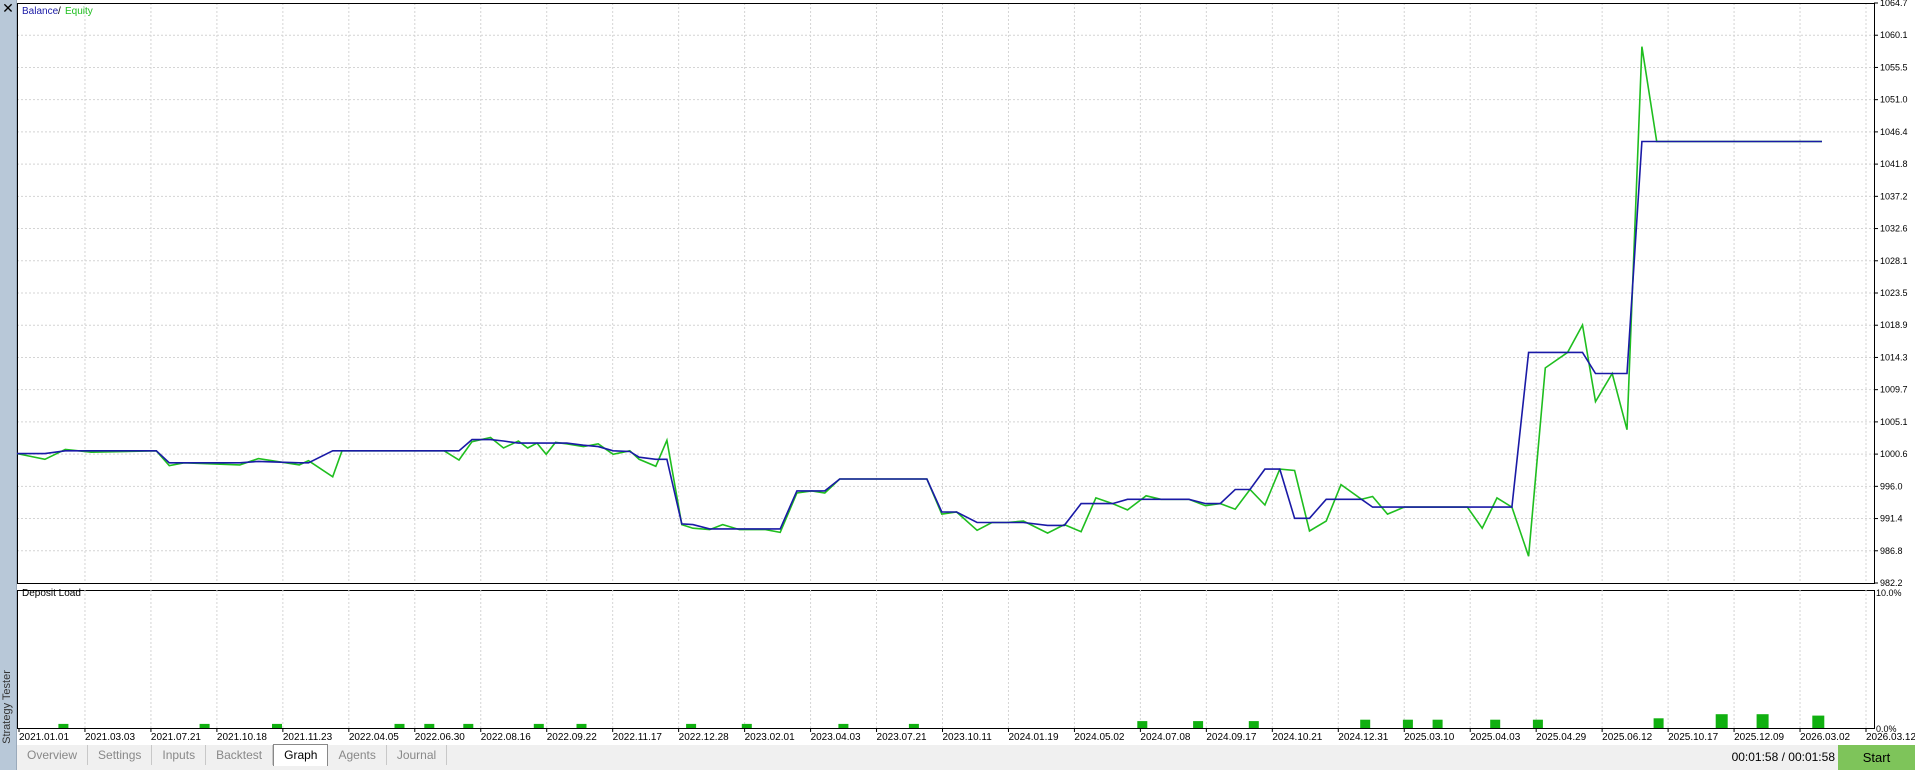  I want to click on tab-overview: Overview, so click(53, 755).